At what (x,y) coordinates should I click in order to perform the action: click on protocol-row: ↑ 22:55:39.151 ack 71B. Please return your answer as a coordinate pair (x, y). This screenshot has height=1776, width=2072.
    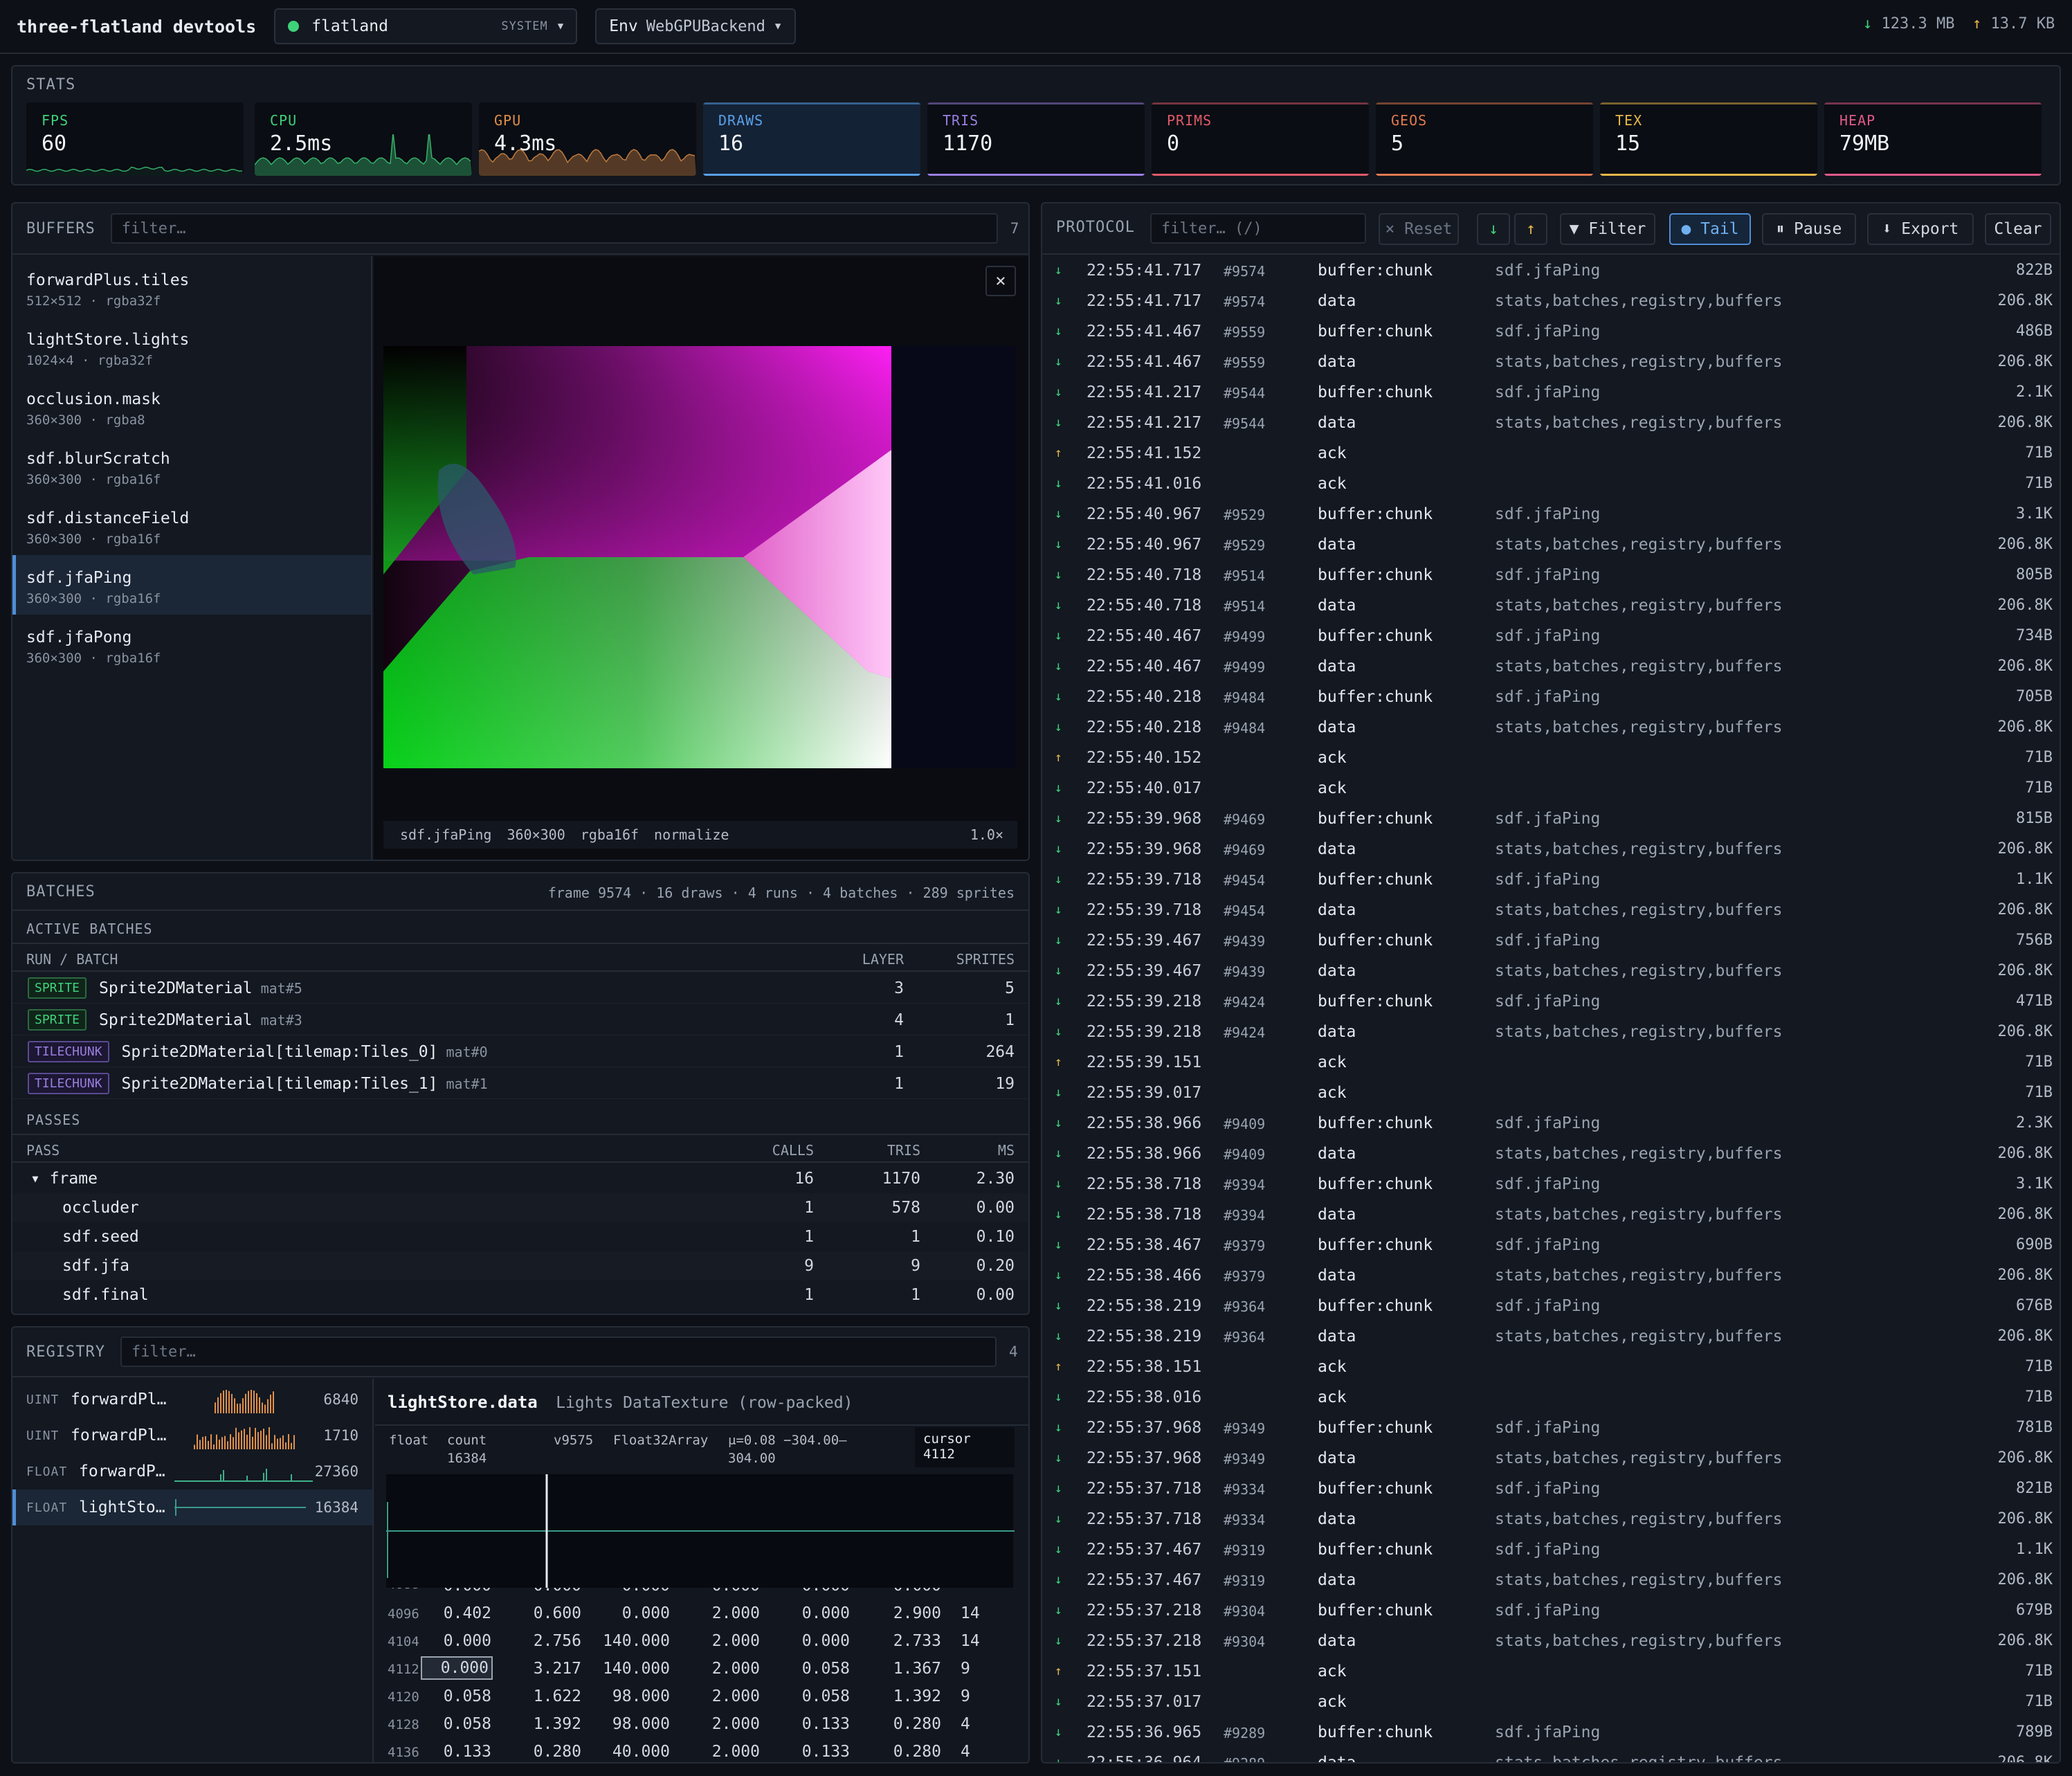
    Looking at the image, I should click on (1548, 1063).